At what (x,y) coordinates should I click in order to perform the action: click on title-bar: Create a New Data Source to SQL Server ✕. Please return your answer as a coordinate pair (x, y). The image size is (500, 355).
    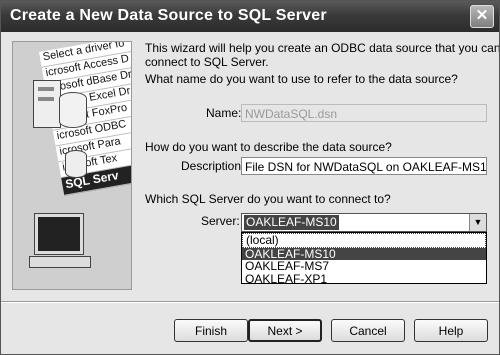
    Looking at the image, I should click on (250, 16).